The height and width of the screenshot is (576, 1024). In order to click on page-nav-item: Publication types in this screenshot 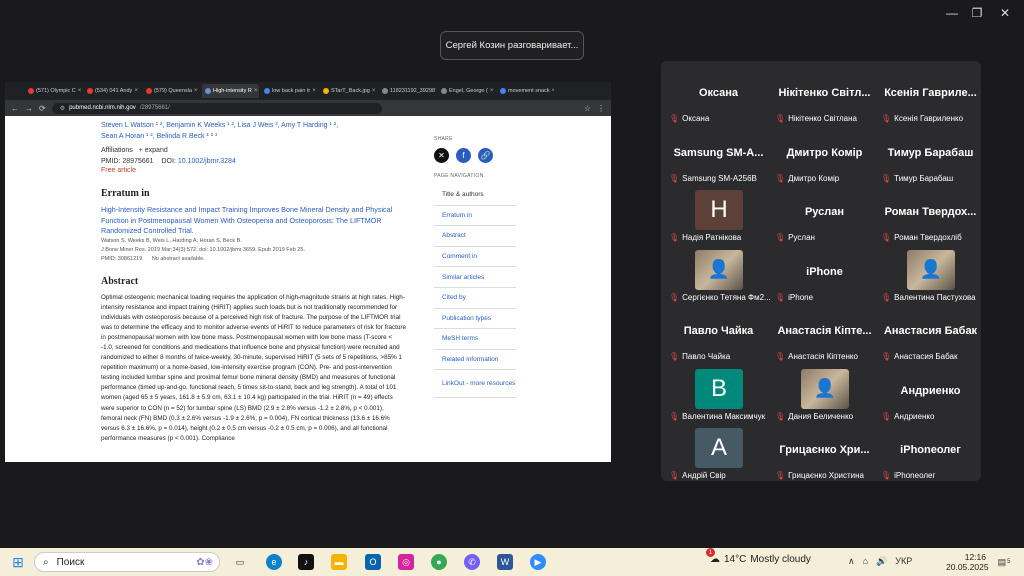, I will do `click(475, 319)`.